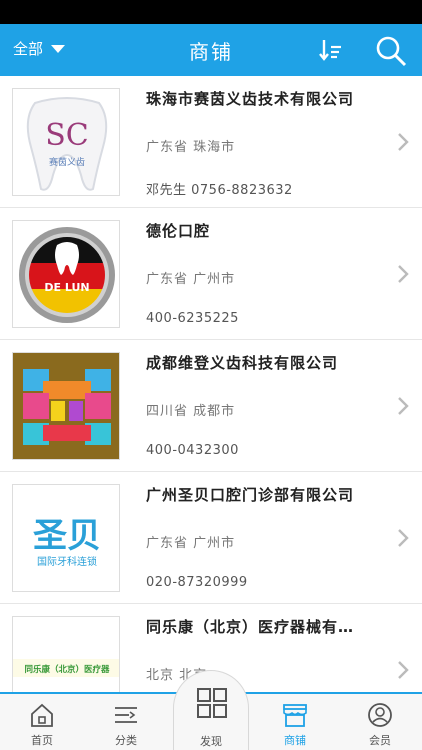  I want to click on tab-home: 首页, so click(42, 722).